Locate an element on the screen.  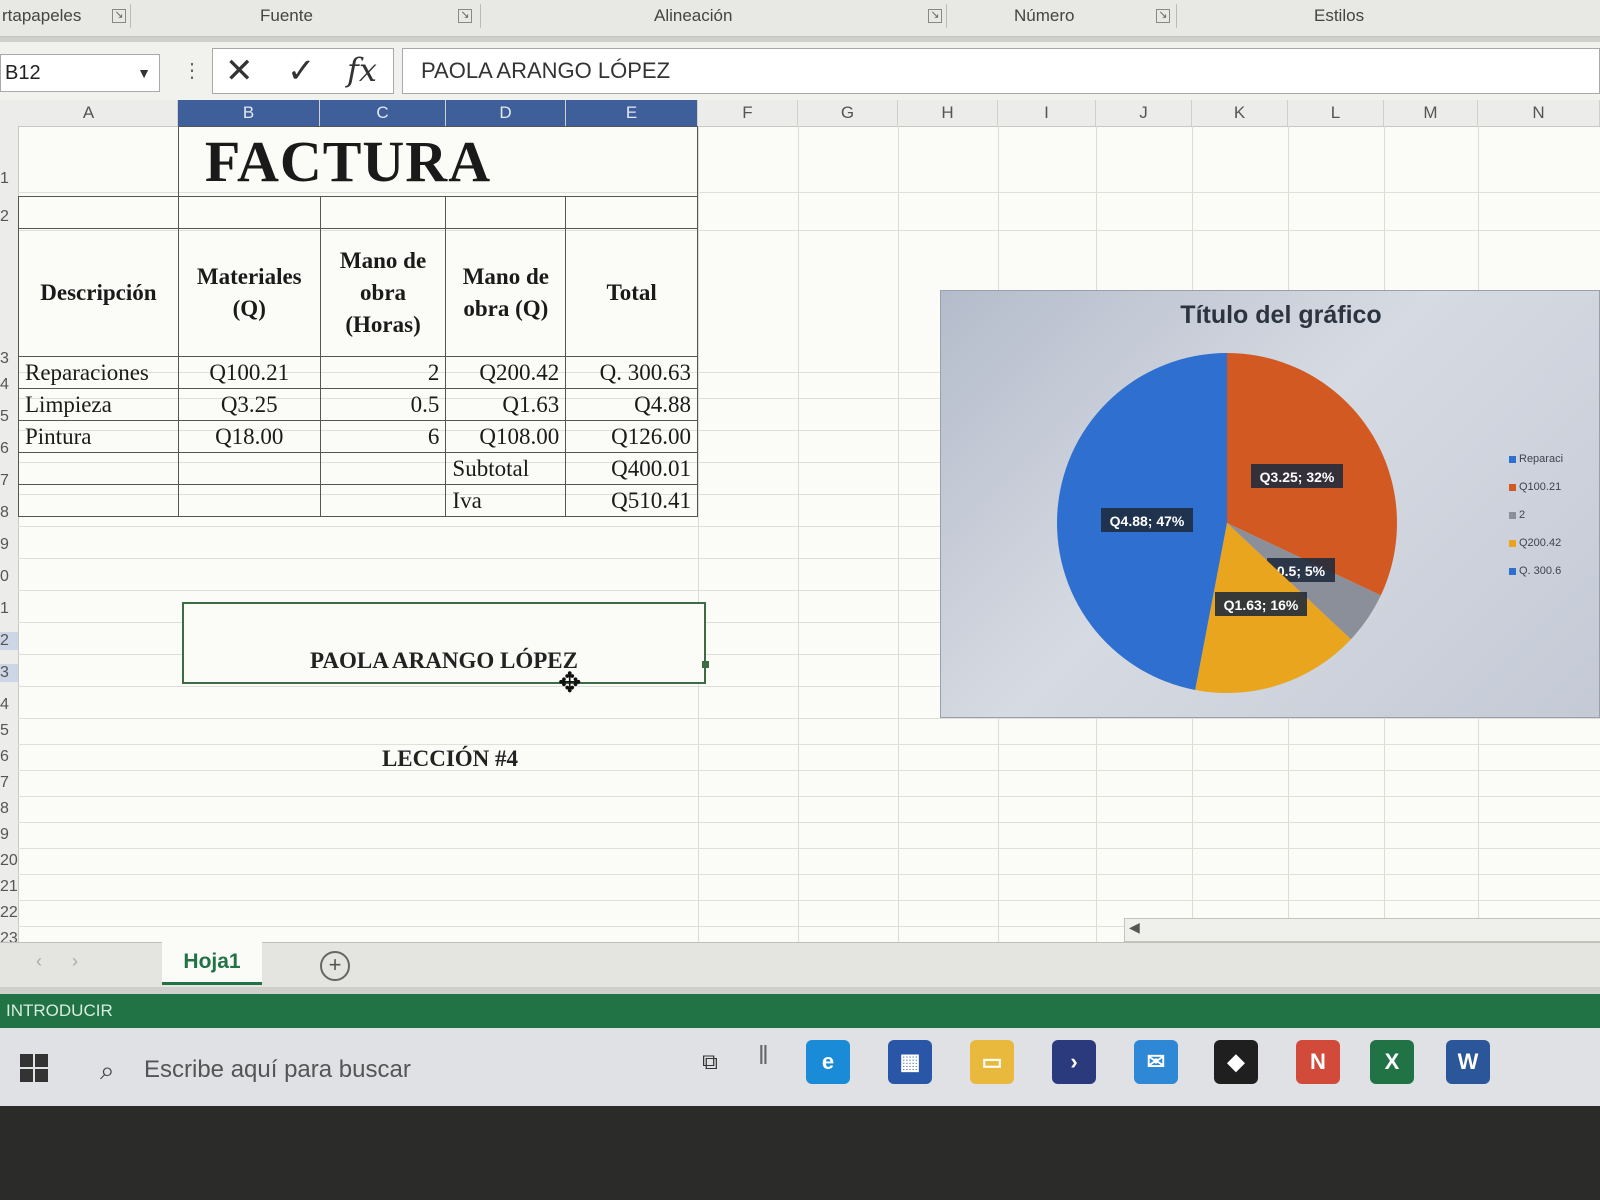
fill-handle is located at coordinates (705, 664).